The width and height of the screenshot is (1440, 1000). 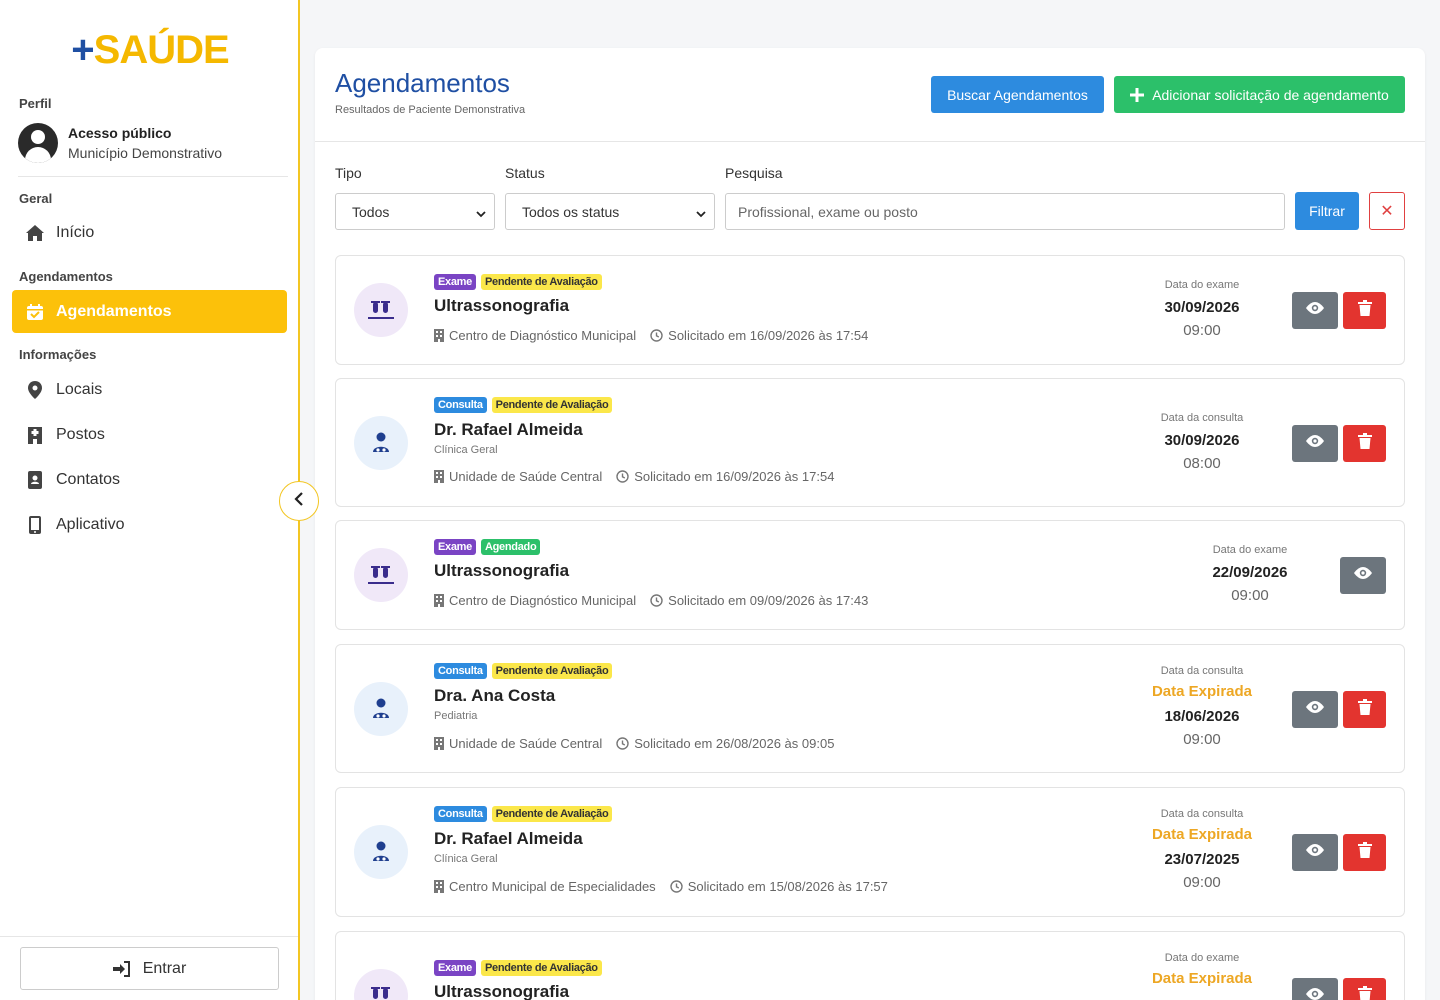 I want to click on calendar-check-icon, so click(x=35, y=312).